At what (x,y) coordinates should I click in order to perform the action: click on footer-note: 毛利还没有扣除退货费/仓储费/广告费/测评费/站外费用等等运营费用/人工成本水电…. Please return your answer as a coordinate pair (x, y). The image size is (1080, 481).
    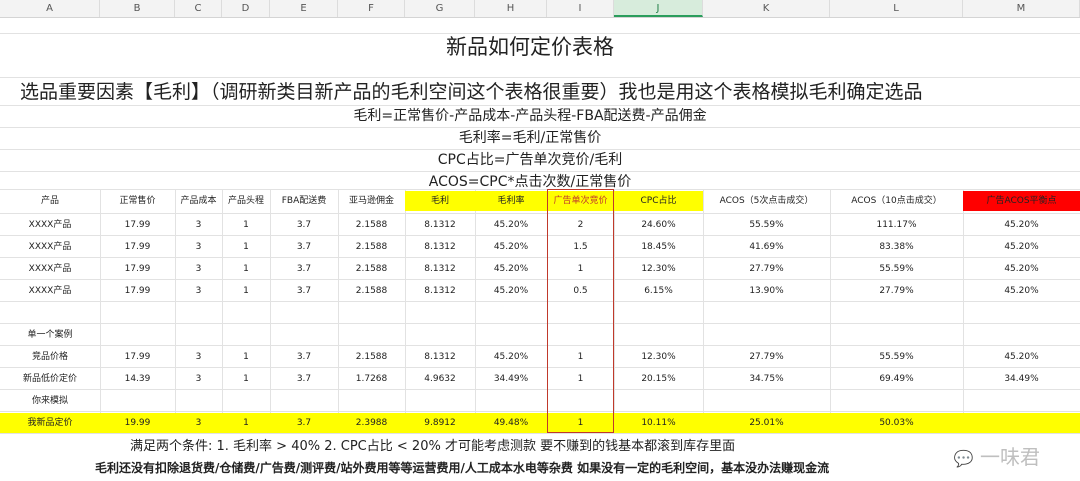
    Looking at the image, I should click on (462, 467).